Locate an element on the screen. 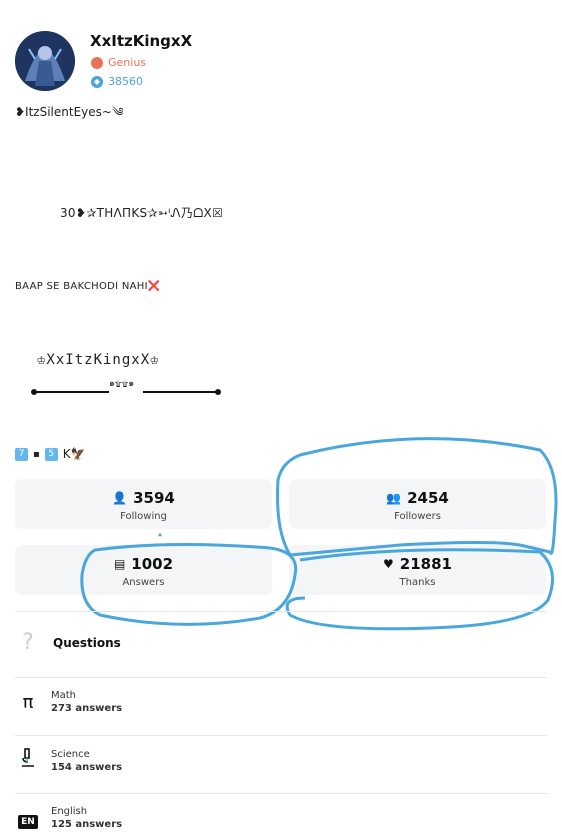 Image resolution: width=562 pixels, height=836 pixels. microscope-icon is located at coordinates (28, 760).